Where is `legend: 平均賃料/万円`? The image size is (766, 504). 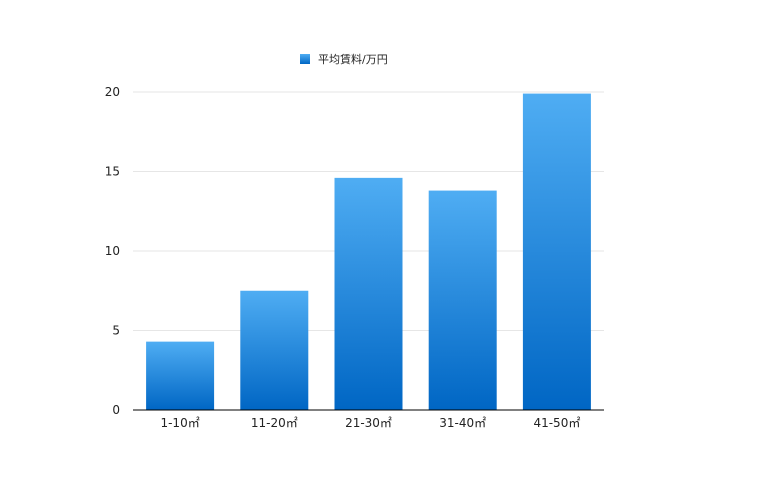
legend: 平均賃料/万円 is located at coordinates (344, 59).